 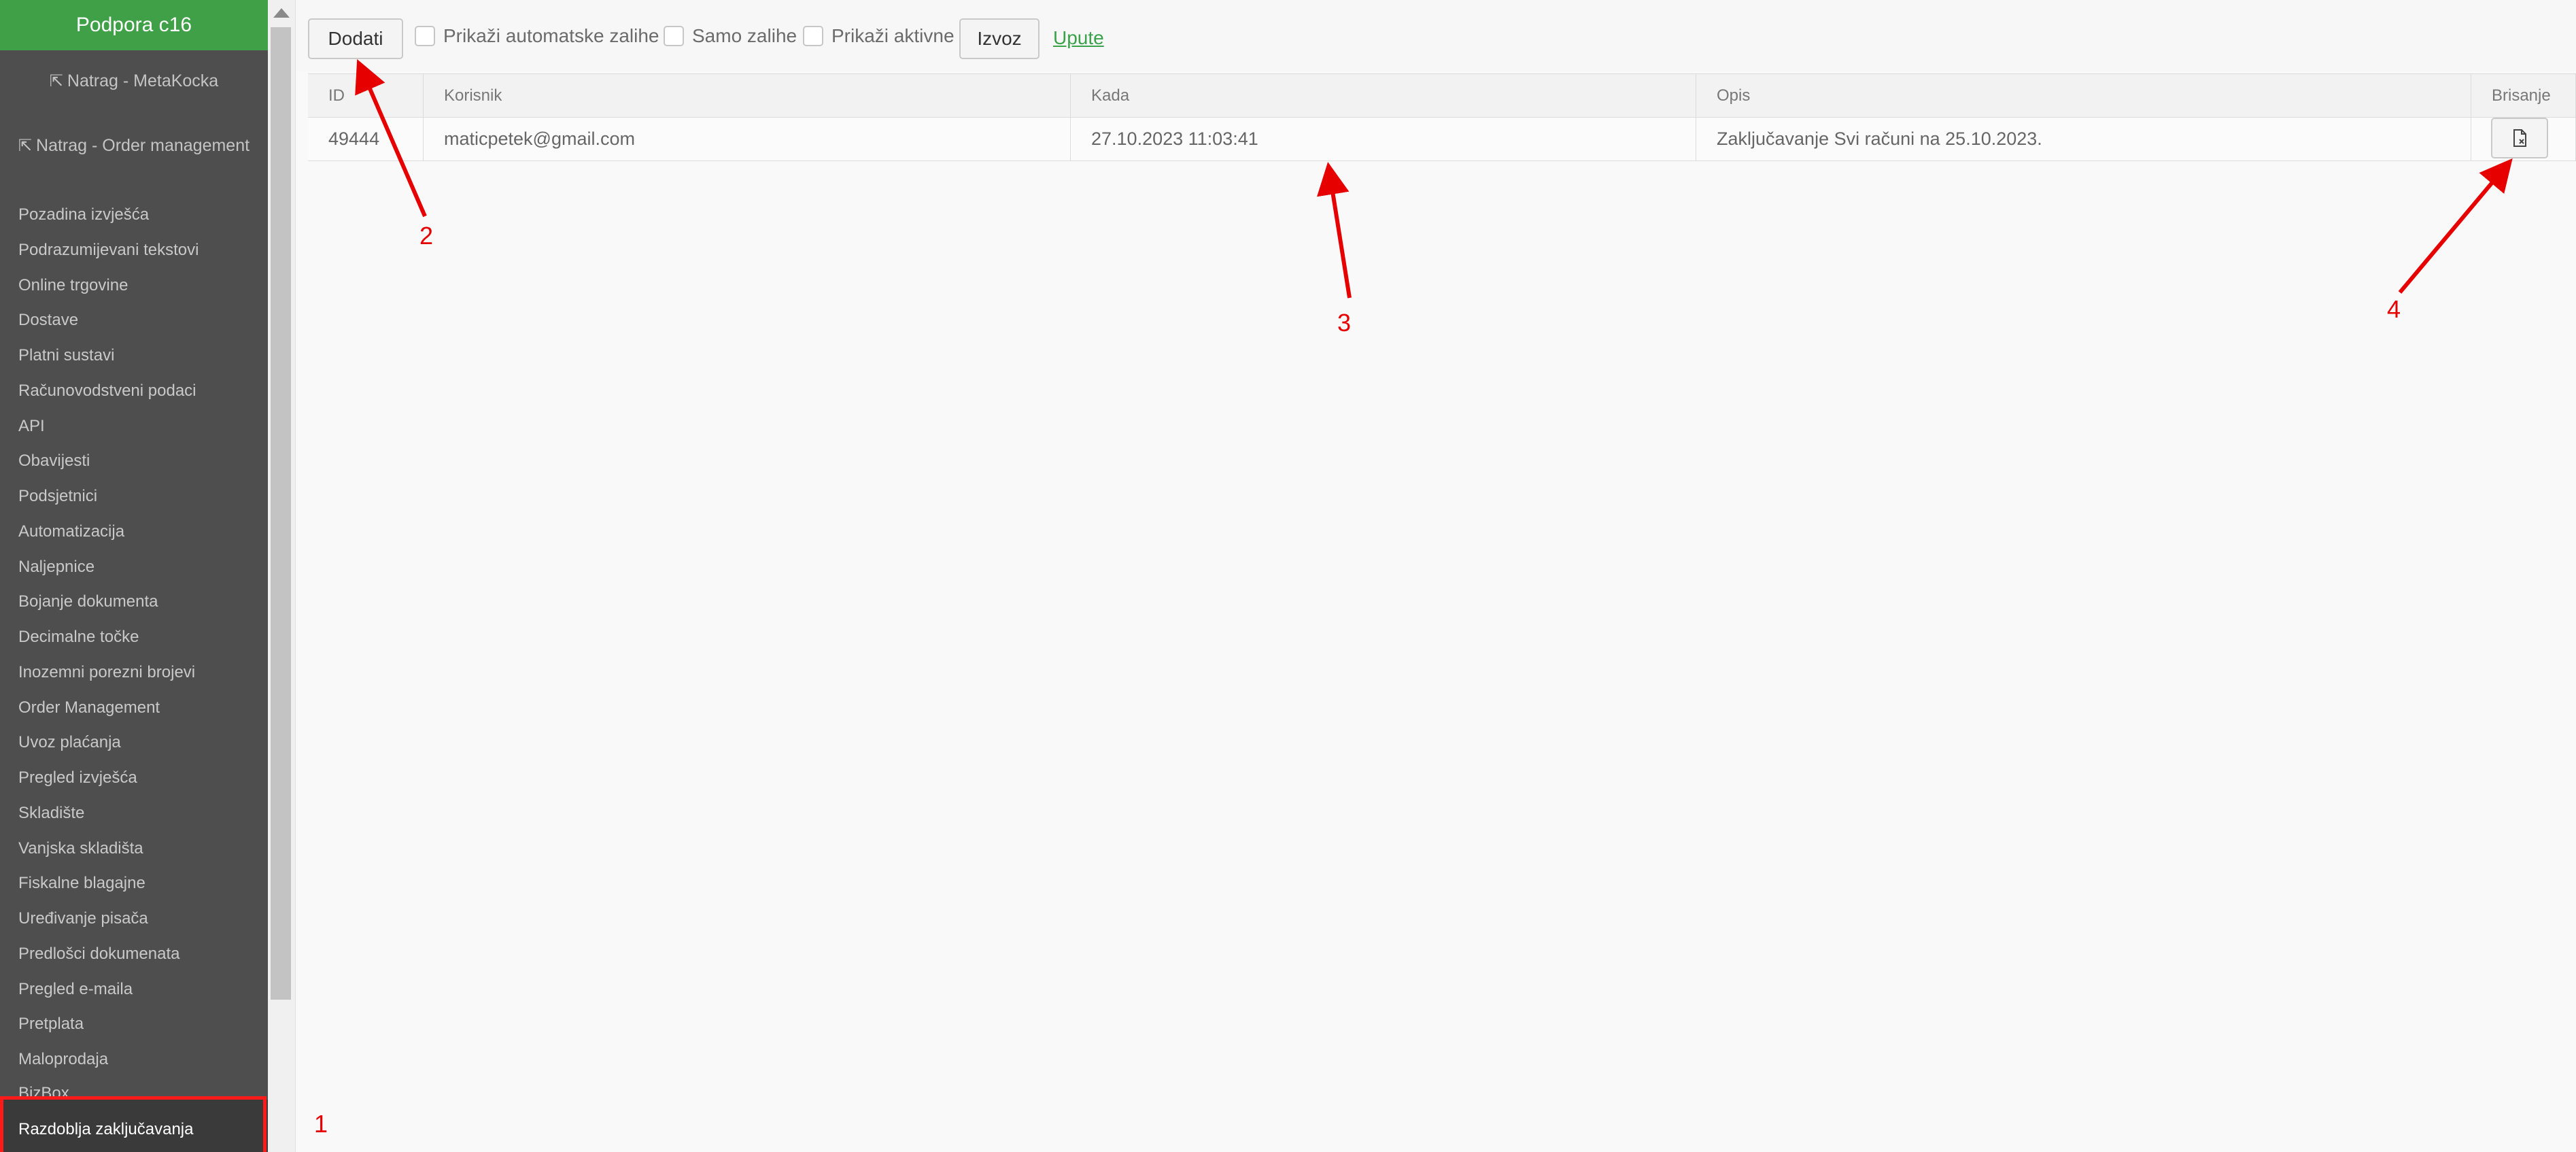 What do you see at coordinates (134, 25) in the screenshot?
I see `sidebar-header: Podpora c16` at bounding box center [134, 25].